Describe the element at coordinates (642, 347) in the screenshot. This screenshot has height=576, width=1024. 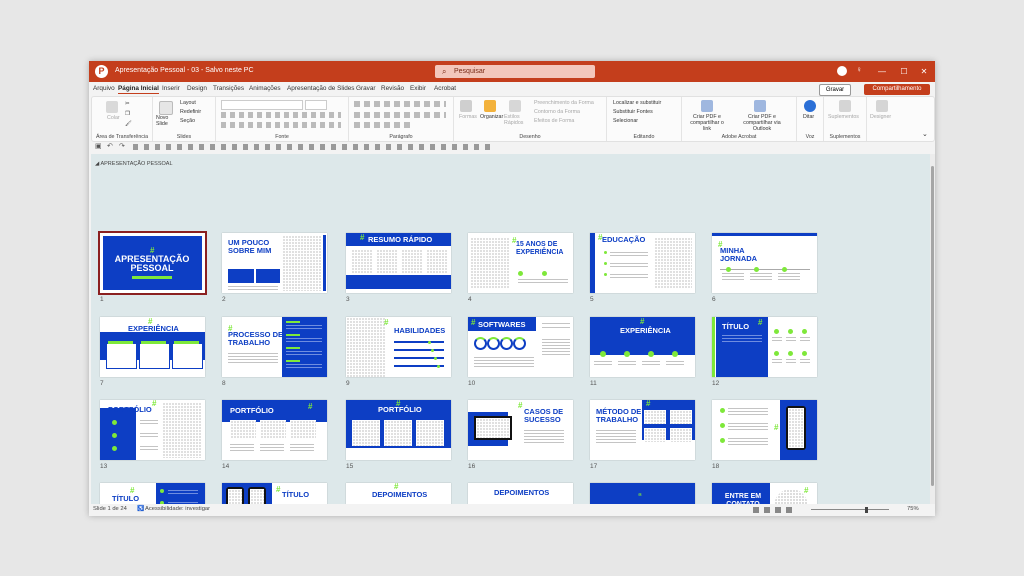
I see `slide-thumbnail-11: EXPERIÊNCIA #` at that location.